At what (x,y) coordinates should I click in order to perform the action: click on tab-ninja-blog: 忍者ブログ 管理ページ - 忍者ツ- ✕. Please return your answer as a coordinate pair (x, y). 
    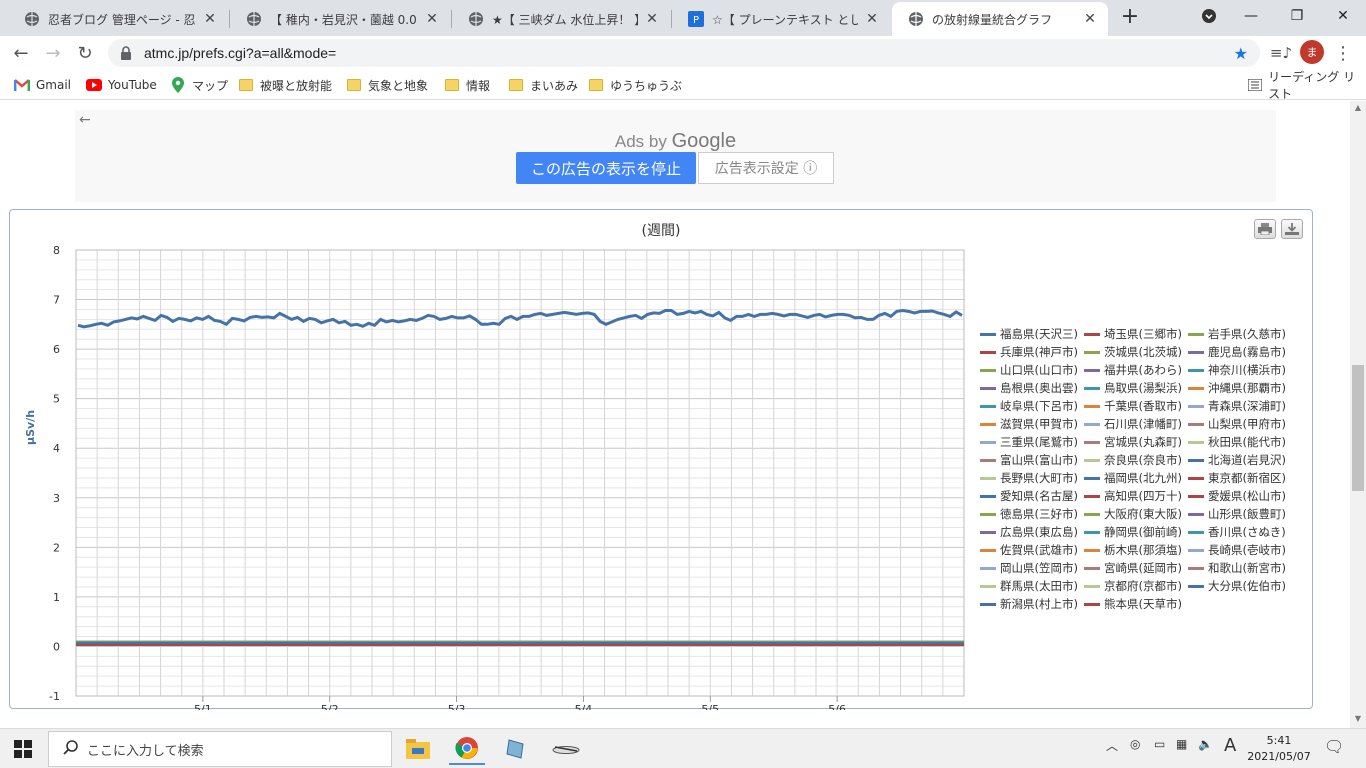
    Looking at the image, I should click on (118, 19).